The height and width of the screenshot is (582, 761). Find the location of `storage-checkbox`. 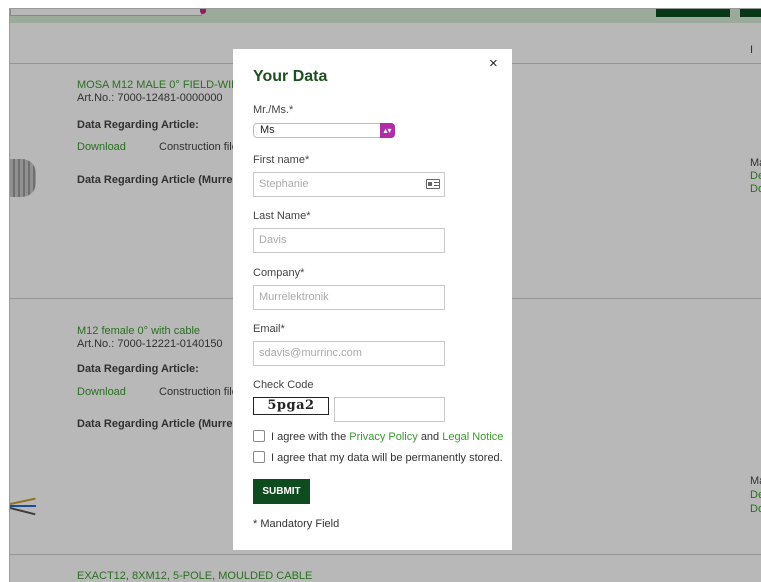

storage-checkbox is located at coordinates (259, 457).